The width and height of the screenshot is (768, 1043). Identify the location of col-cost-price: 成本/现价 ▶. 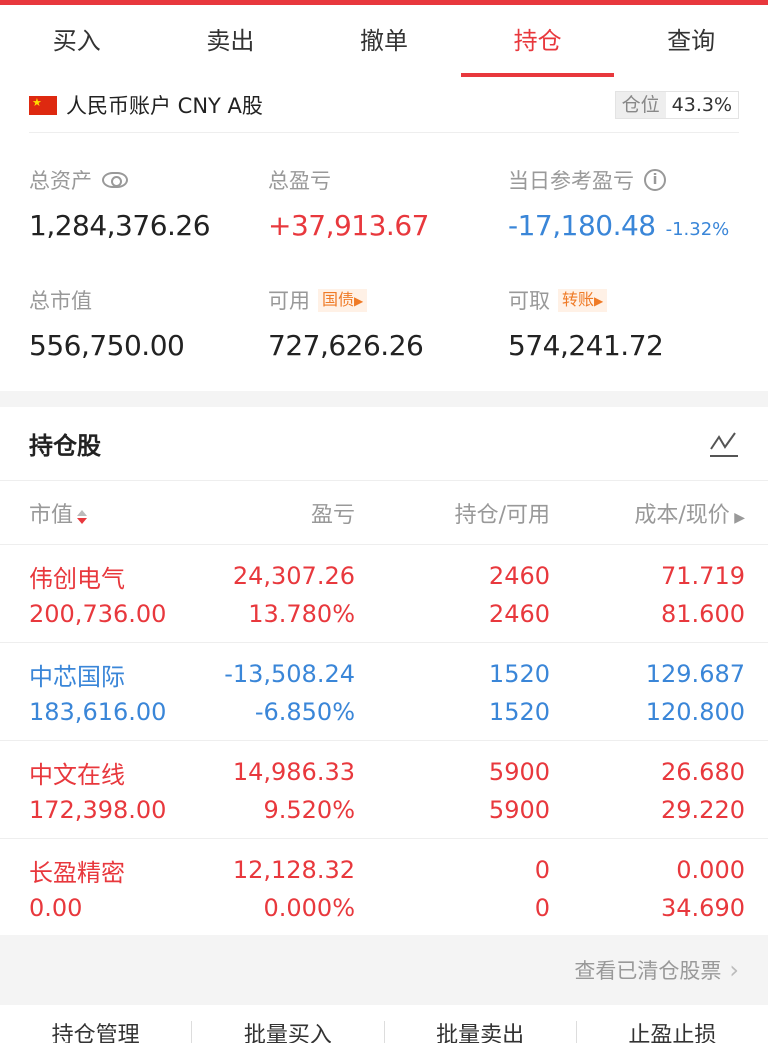
(647, 513).